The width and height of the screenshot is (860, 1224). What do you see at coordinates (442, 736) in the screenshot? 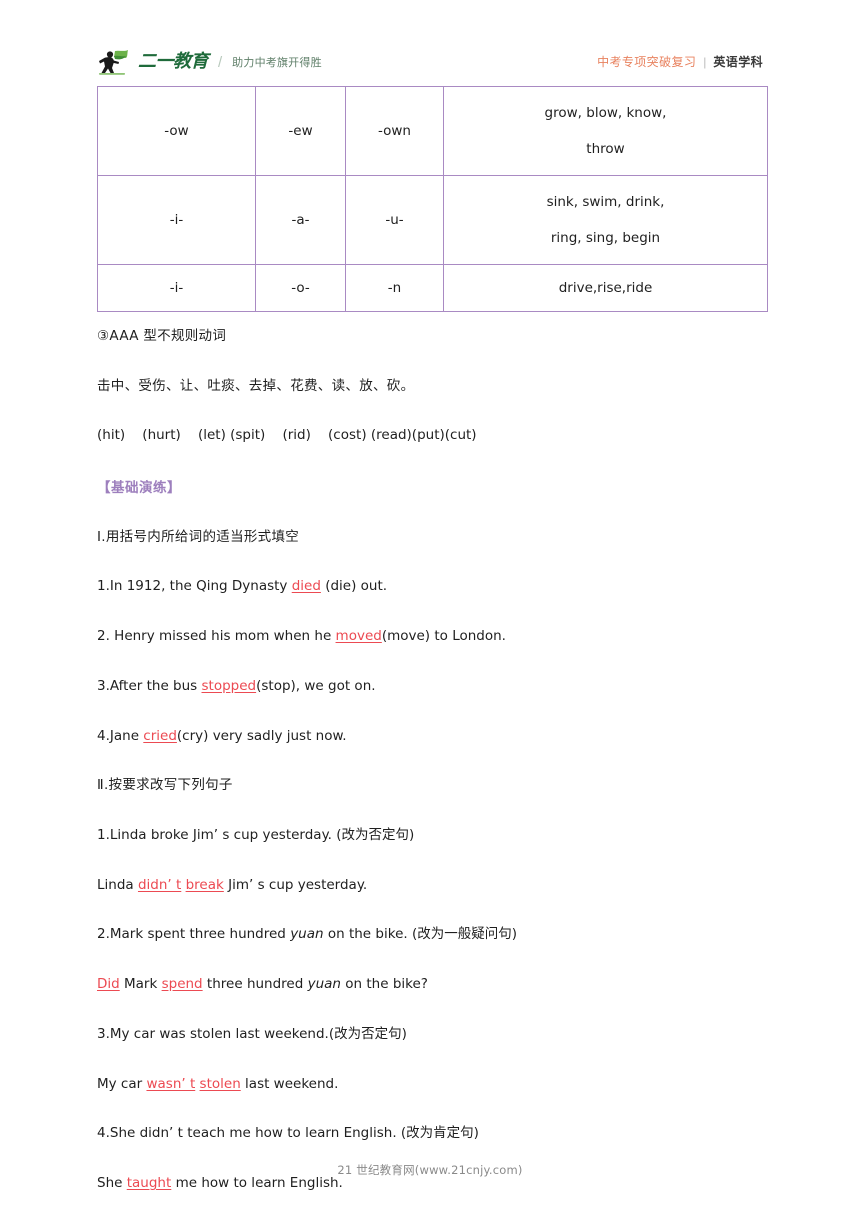
I see `exercise-item-1-4: 4.Jane cried(cry) very sadly just now.` at bounding box center [442, 736].